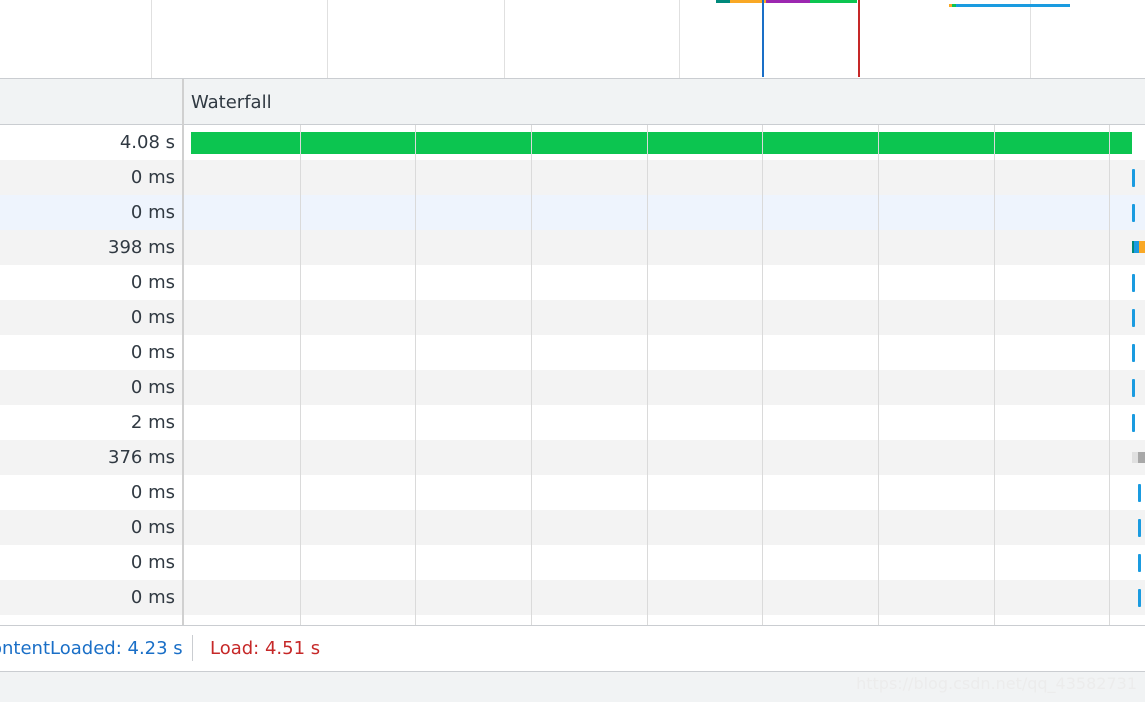 This screenshot has width=1145, height=702. I want to click on time-column-header, so click(91, 102).